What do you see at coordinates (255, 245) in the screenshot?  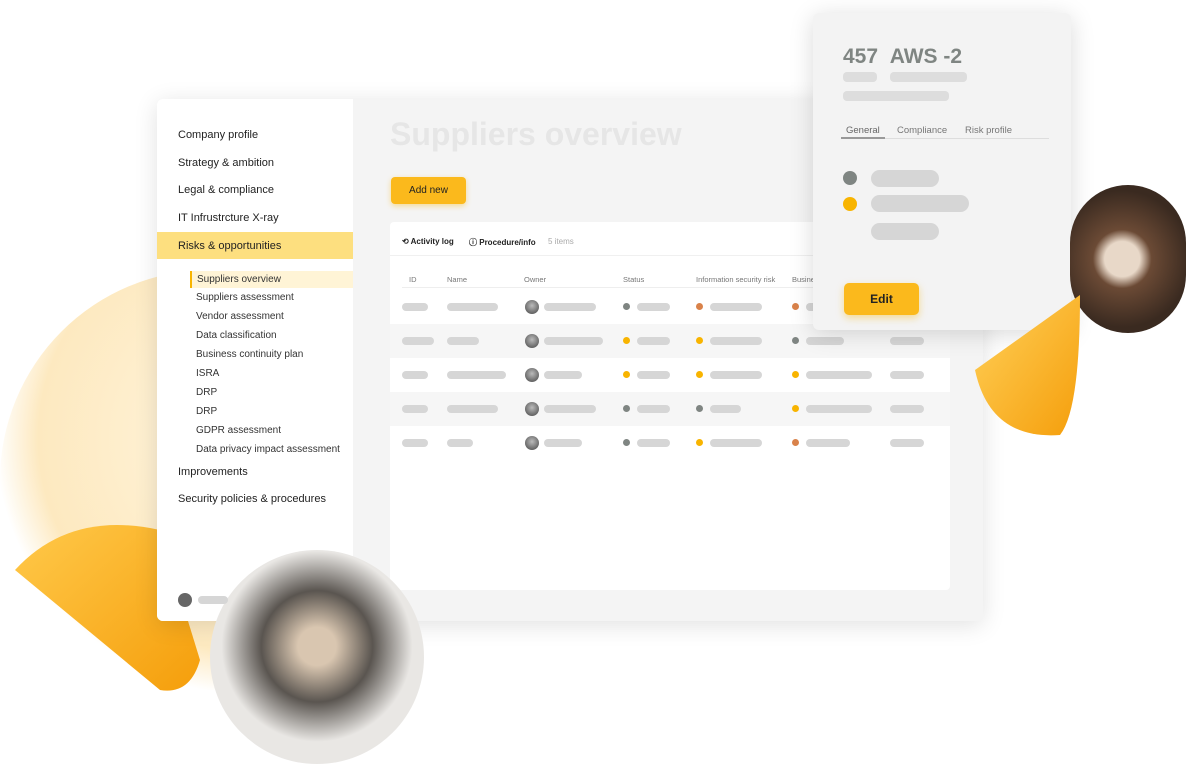 I see `sidebar-item: Risks & opportunities` at bounding box center [255, 245].